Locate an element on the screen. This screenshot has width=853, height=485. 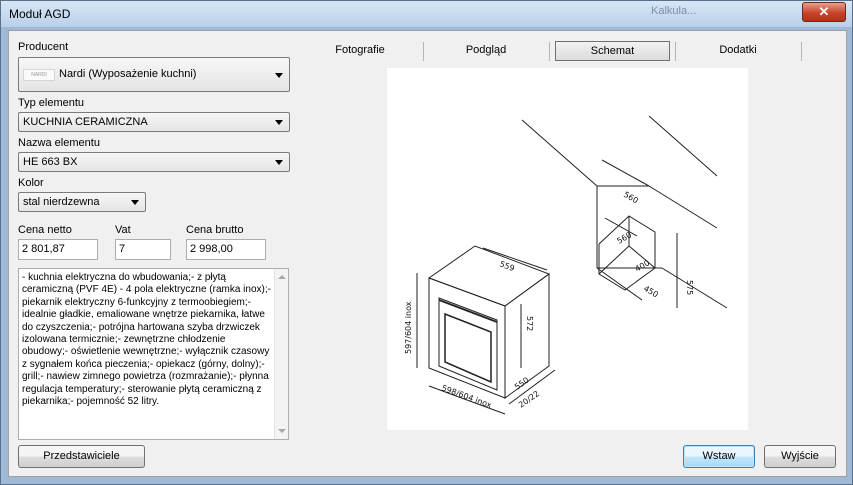
type-select: KUCHNIA CERAMICZNA is located at coordinates (154, 122).